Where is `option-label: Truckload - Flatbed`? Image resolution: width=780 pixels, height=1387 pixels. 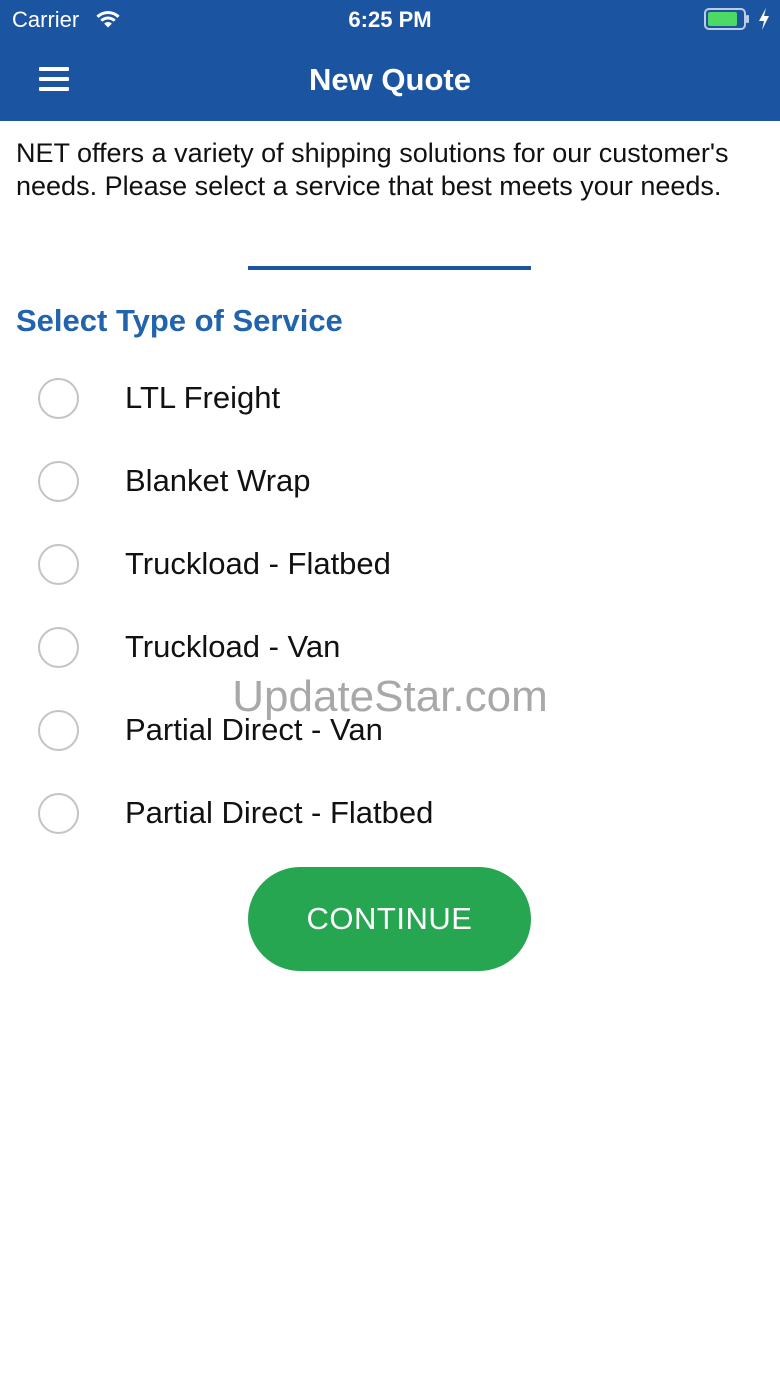 option-label: Truckload - Flatbed is located at coordinates (258, 563).